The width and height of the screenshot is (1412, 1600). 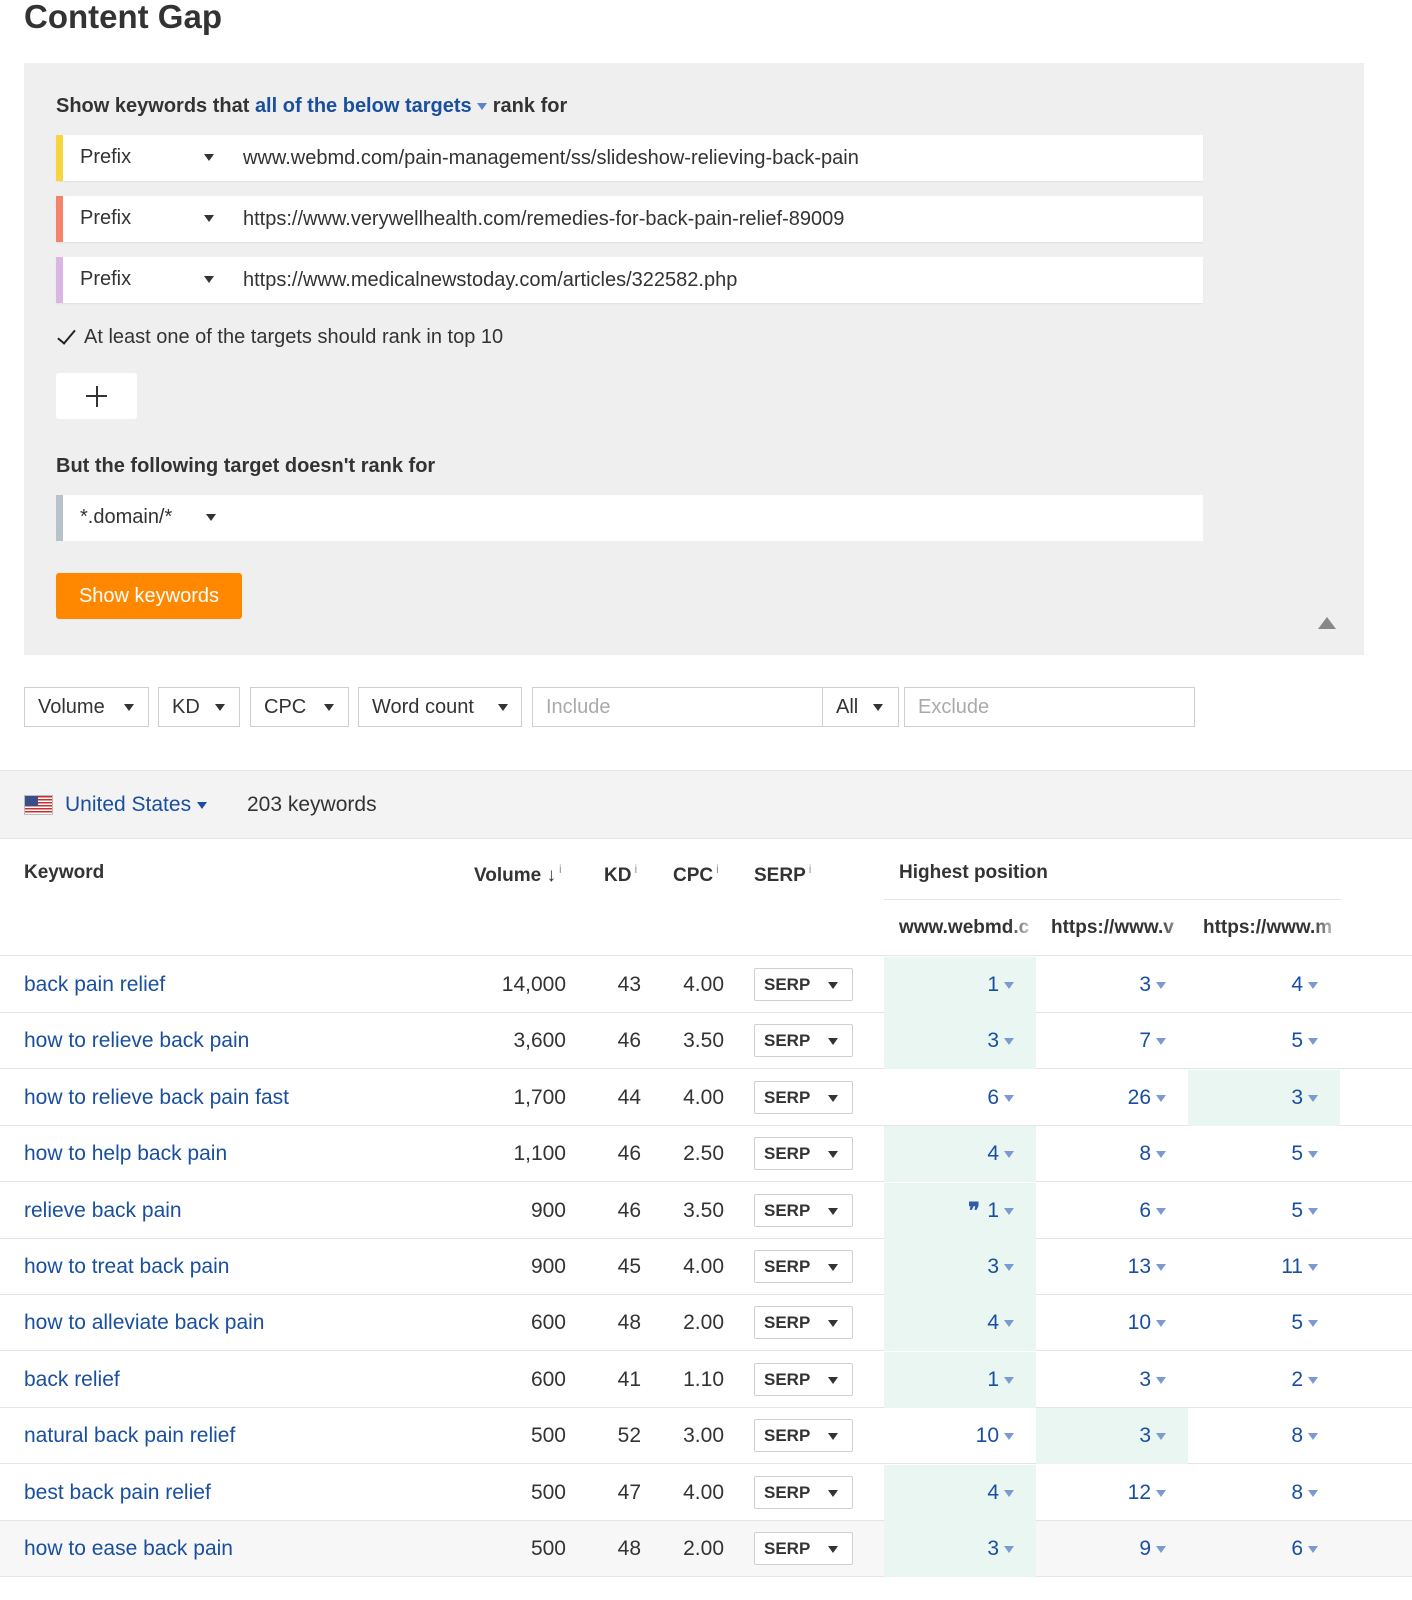 I want to click on cpc-filter-label: CPC, so click(x=285, y=707).